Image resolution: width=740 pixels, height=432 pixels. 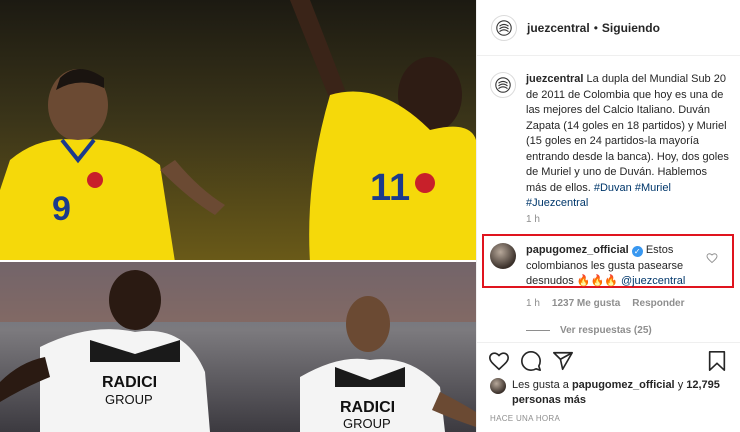 What do you see at coordinates (498, 386) in the screenshot?
I see `likes-avatar` at bounding box center [498, 386].